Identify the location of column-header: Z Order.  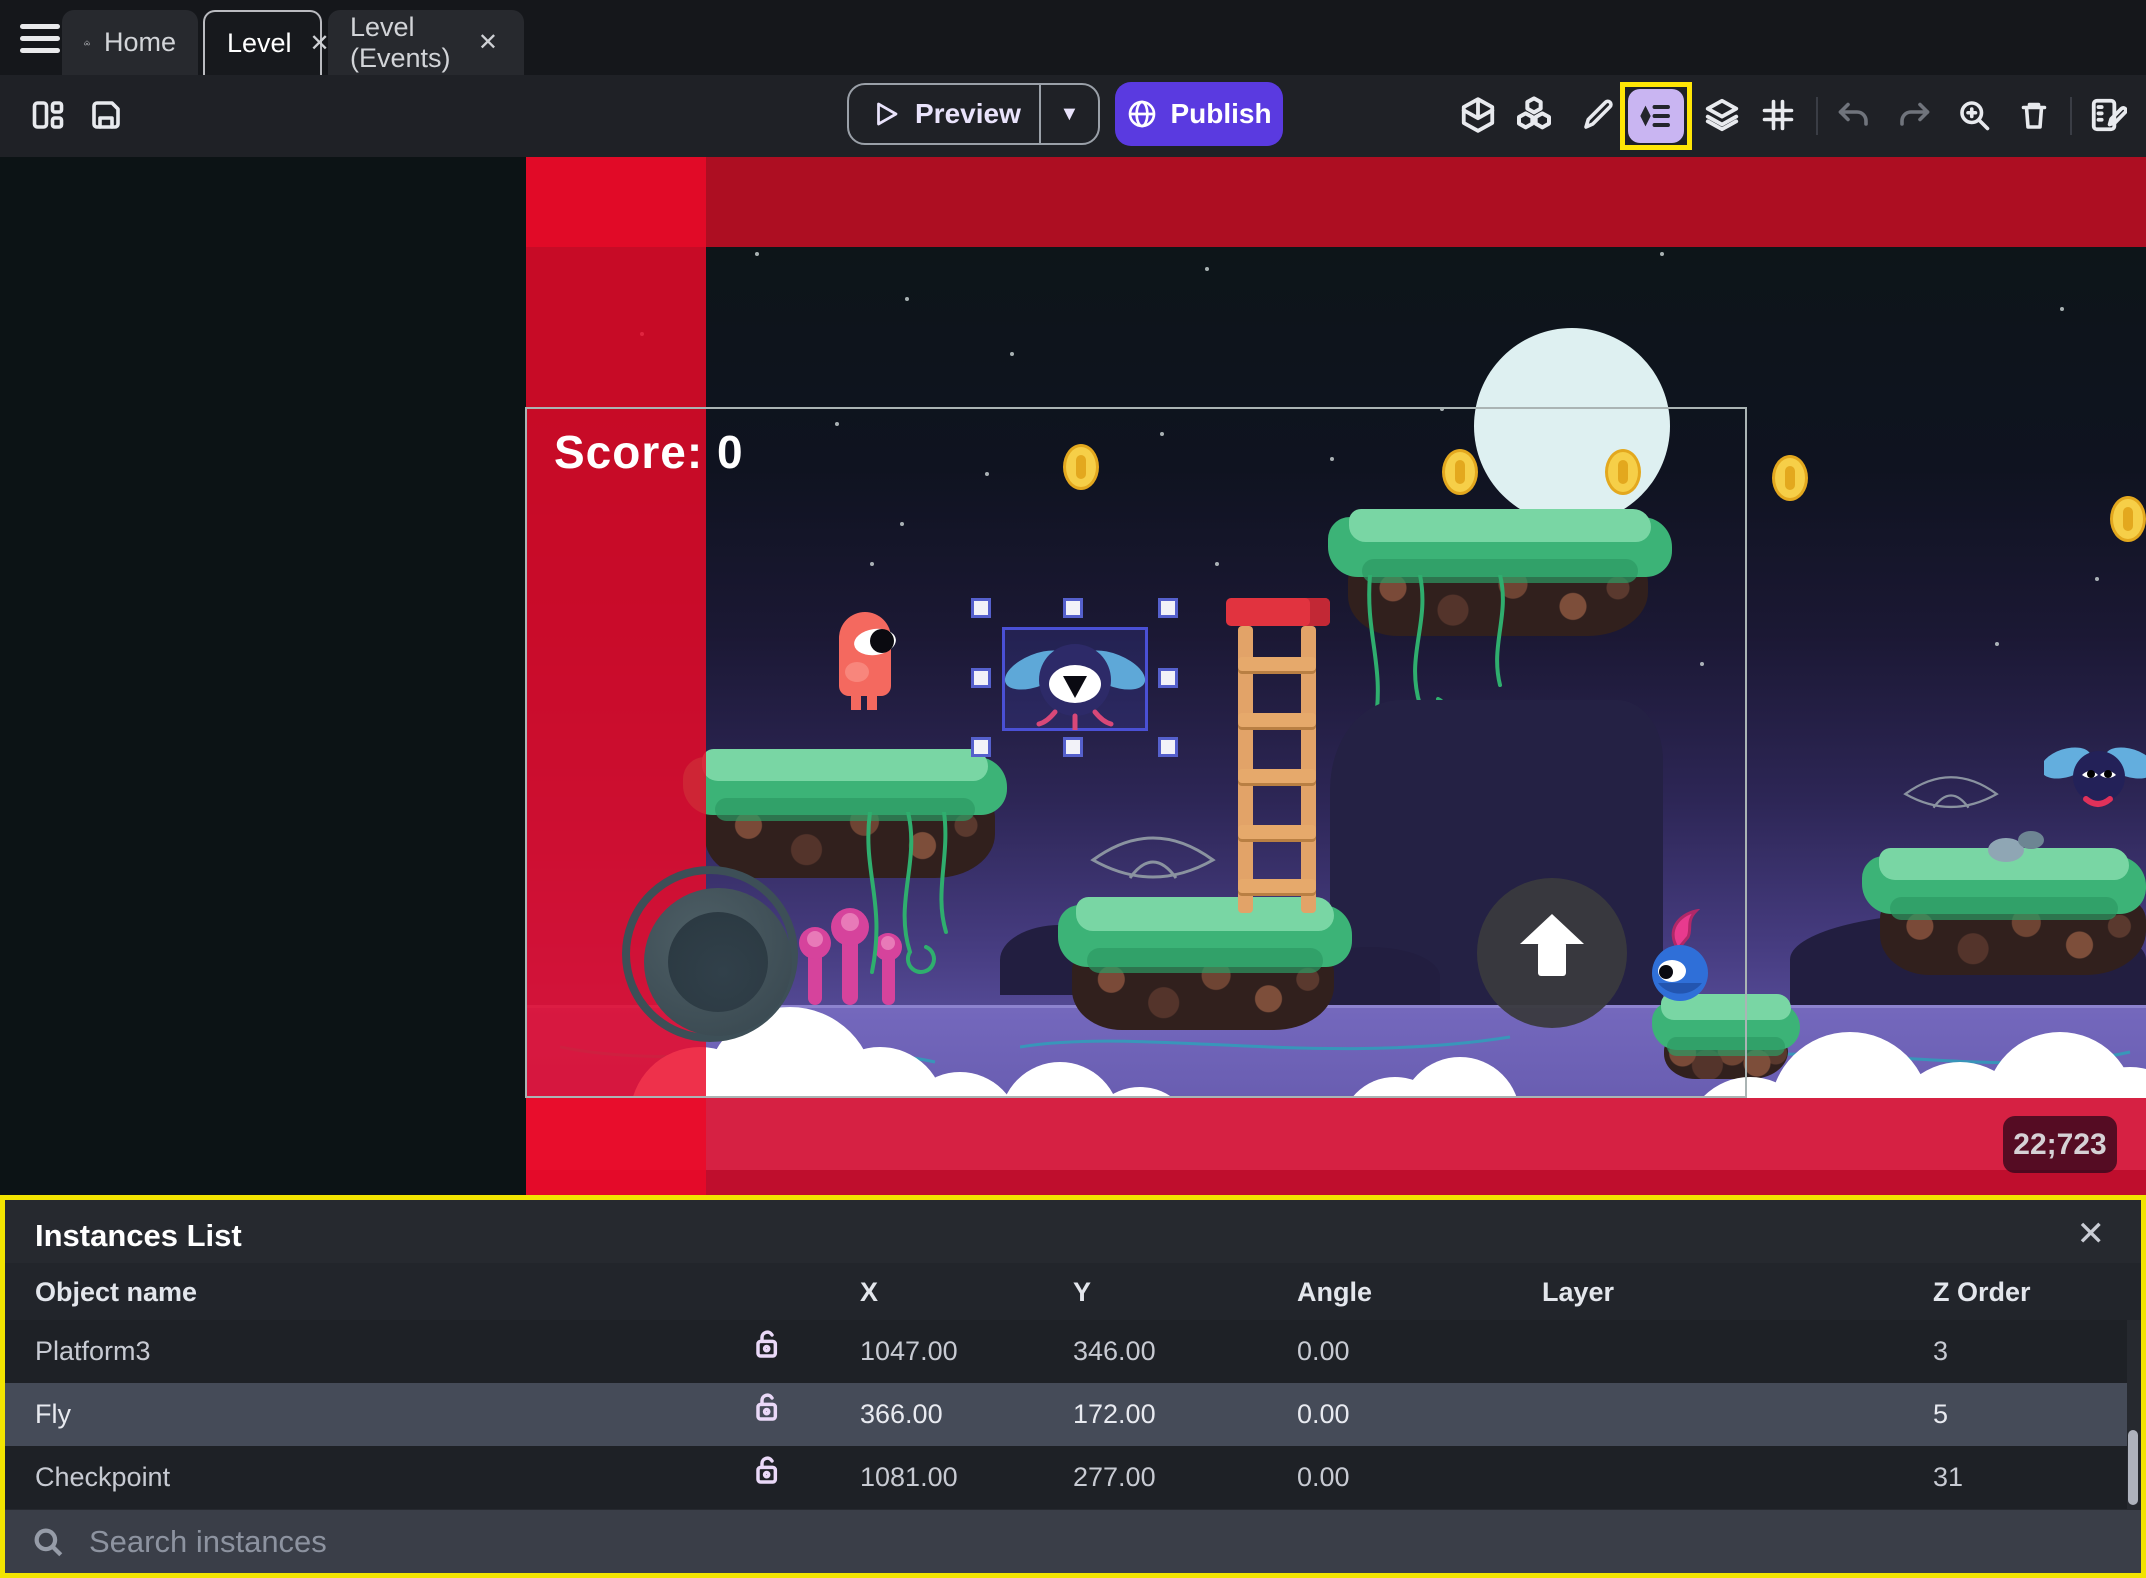
(1982, 1292).